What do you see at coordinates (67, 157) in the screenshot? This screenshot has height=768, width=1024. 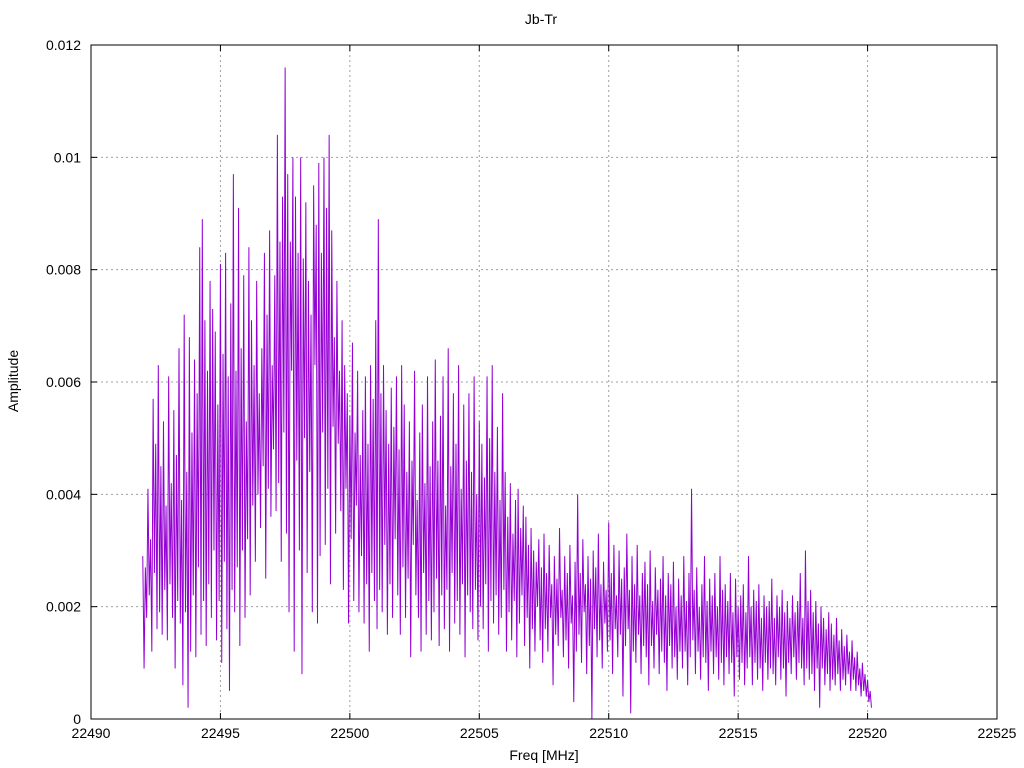 I see `y-tick-label: 0.01` at bounding box center [67, 157].